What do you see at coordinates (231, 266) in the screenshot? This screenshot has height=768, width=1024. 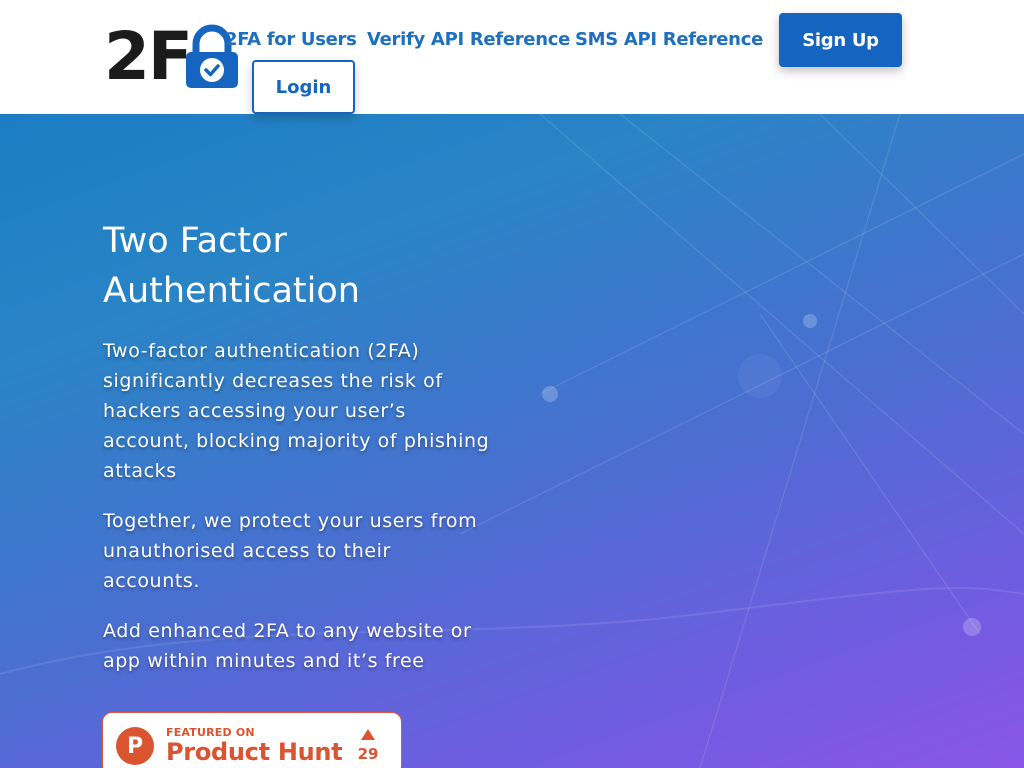 I see `hero-title: Two Factor Authentication` at bounding box center [231, 266].